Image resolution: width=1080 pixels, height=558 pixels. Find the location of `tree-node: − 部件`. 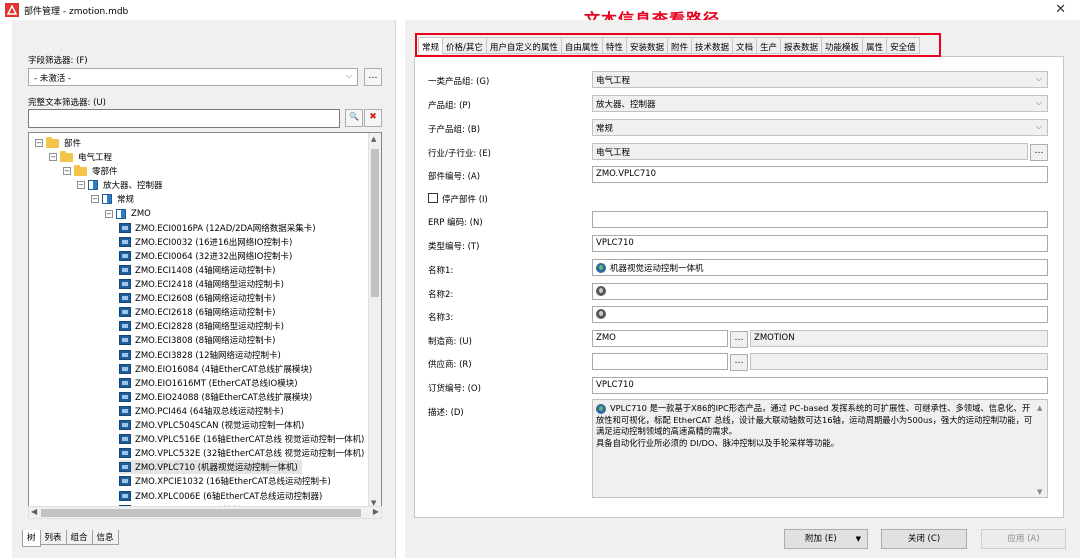

tree-node: − 部件 is located at coordinates (58, 143).